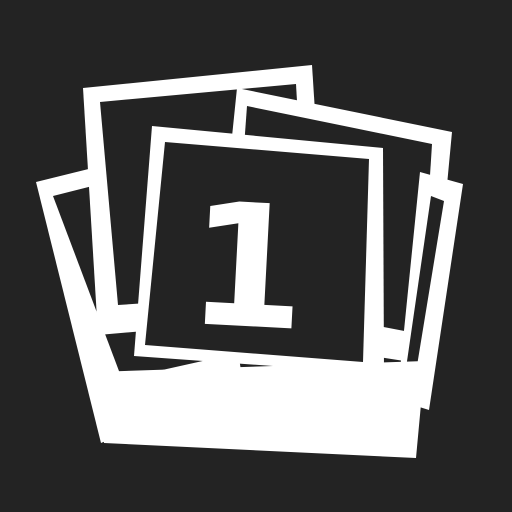 The image size is (512, 512). Describe the element at coordinates (247, 268) in the screenshot. I see `photo-count-badge: 1` at that location.